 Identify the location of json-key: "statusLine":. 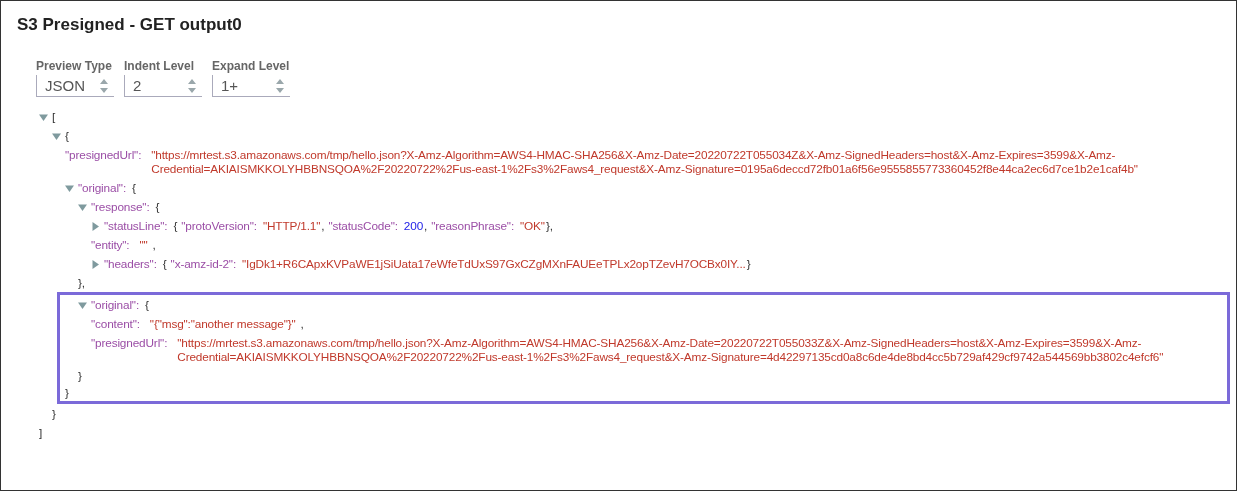
(136, 225).